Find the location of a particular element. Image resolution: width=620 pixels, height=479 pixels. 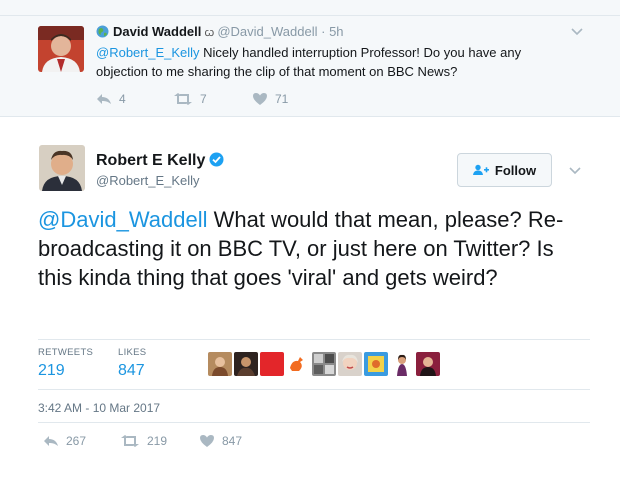

reply-author-handle: @David_Waddell is located at coordinates (267, 31).